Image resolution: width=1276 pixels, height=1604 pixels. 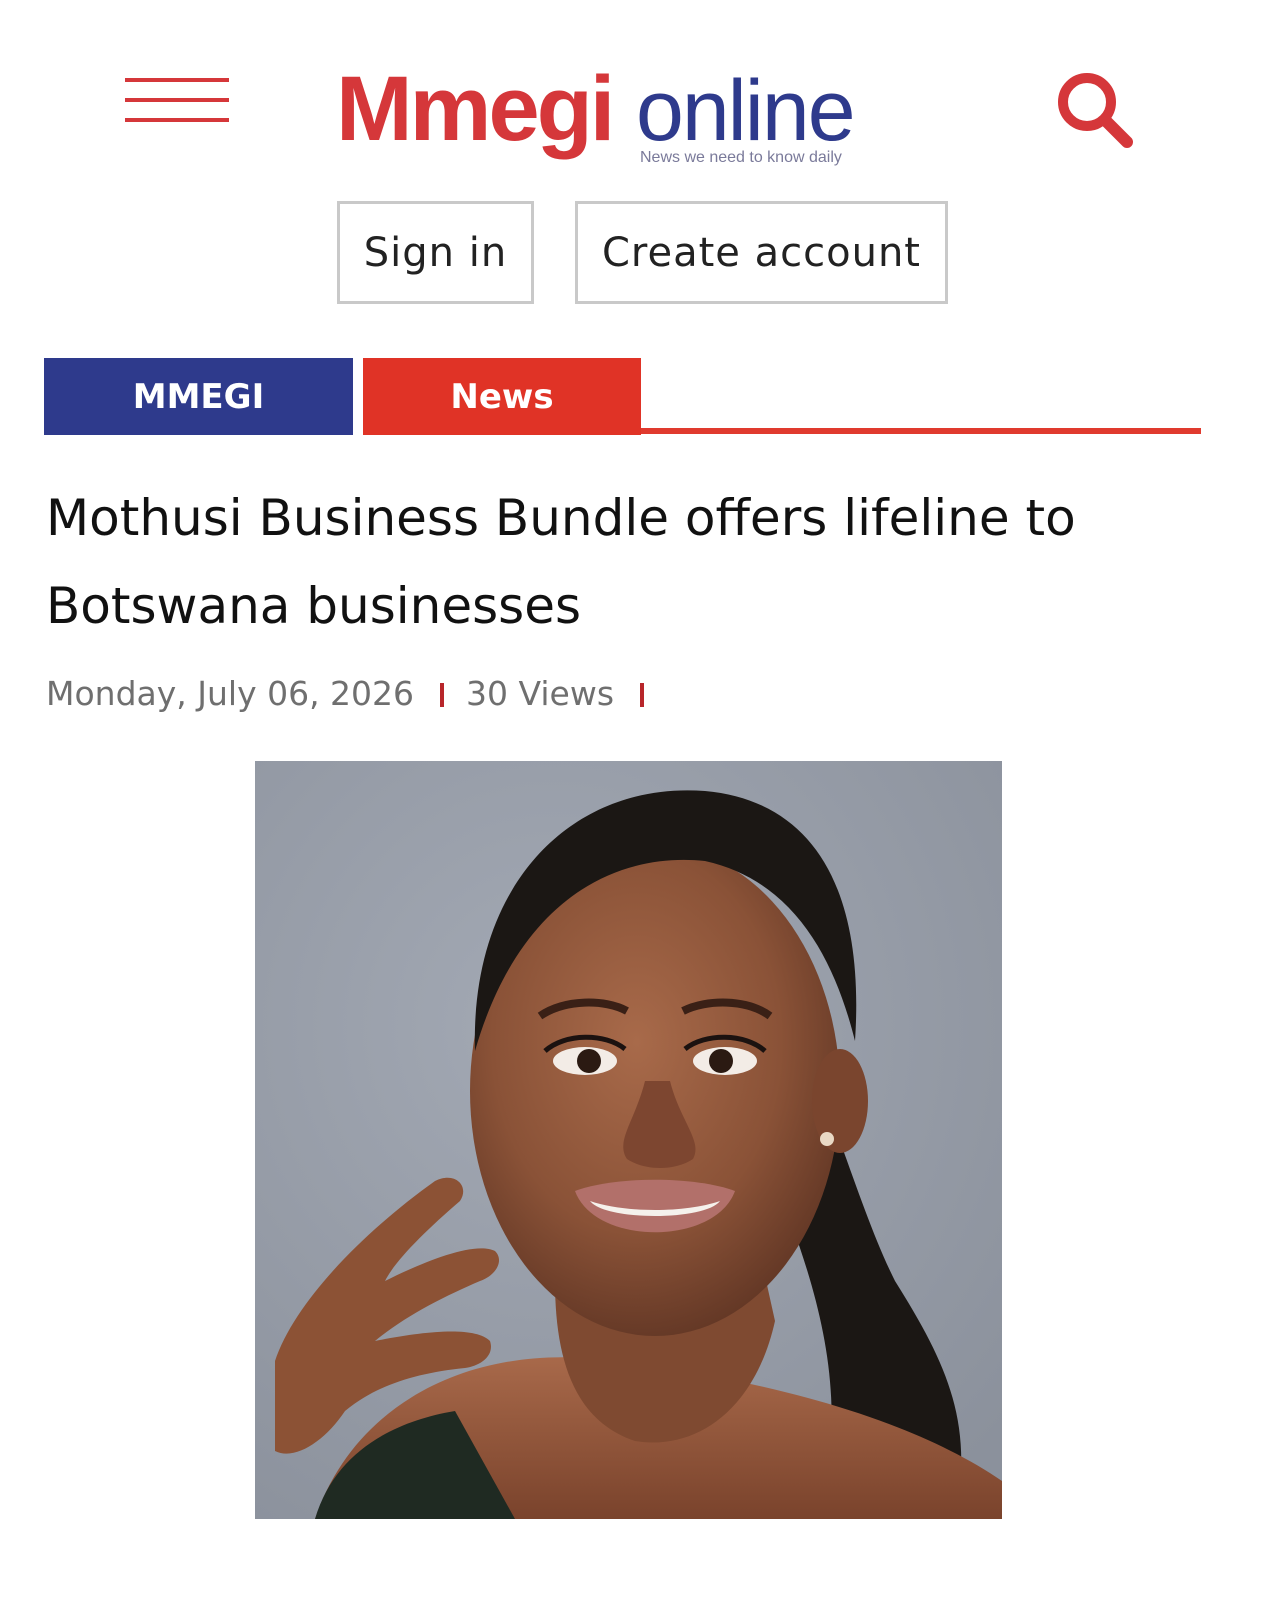 I want to click on sign-in-button: Sign in, so click(x=435, y=252).